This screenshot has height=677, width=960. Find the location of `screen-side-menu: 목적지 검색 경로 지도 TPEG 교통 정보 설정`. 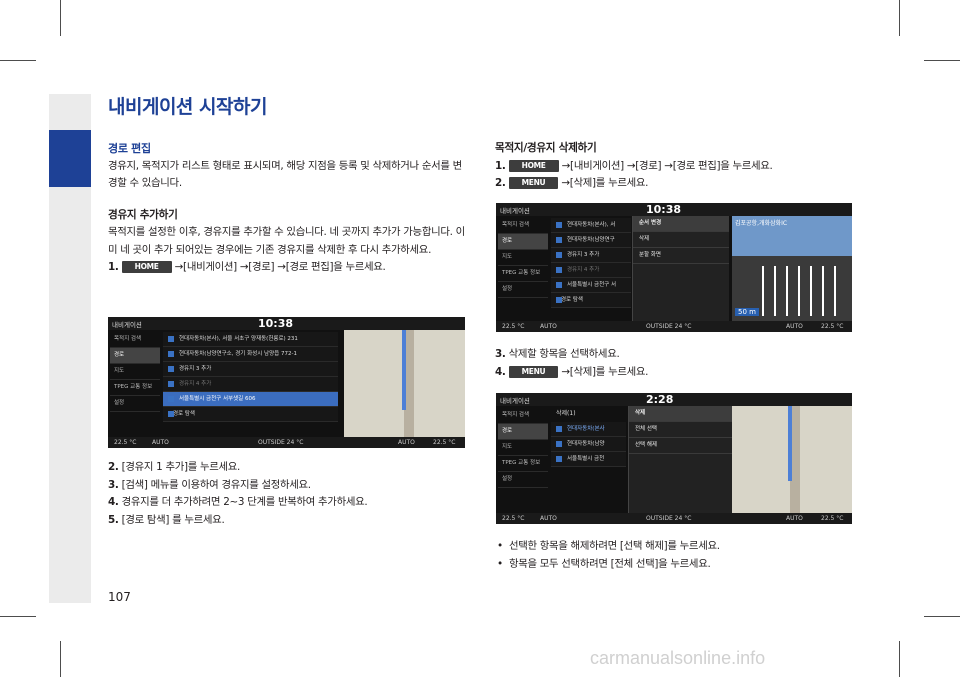

screen-side-menu: 목적지 검색 경로 지도 TPEG 교통 정보 설정 is located at coordinates (523, 448).